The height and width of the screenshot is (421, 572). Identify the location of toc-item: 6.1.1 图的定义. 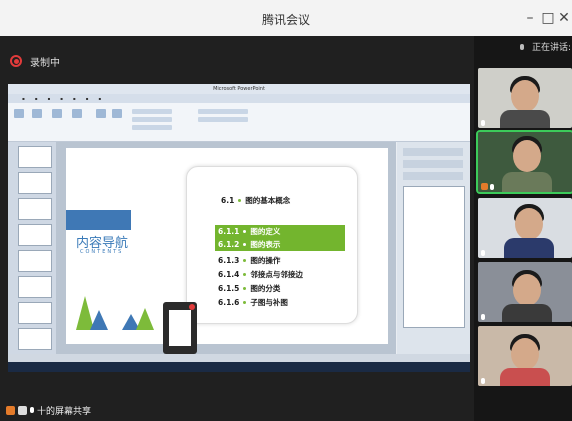
(280, 231).